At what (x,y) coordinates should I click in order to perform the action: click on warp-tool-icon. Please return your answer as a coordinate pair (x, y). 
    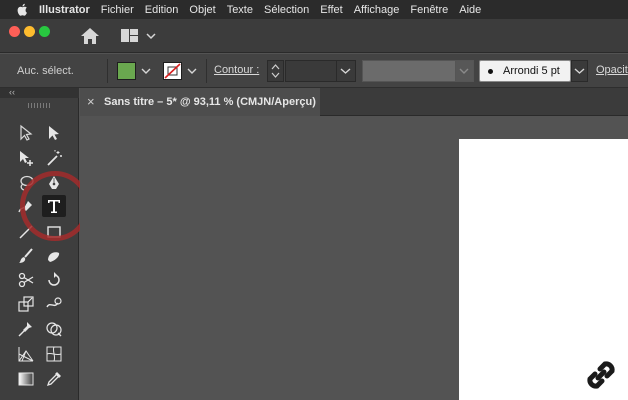
    Looking at the image, I should click on (54, 304).